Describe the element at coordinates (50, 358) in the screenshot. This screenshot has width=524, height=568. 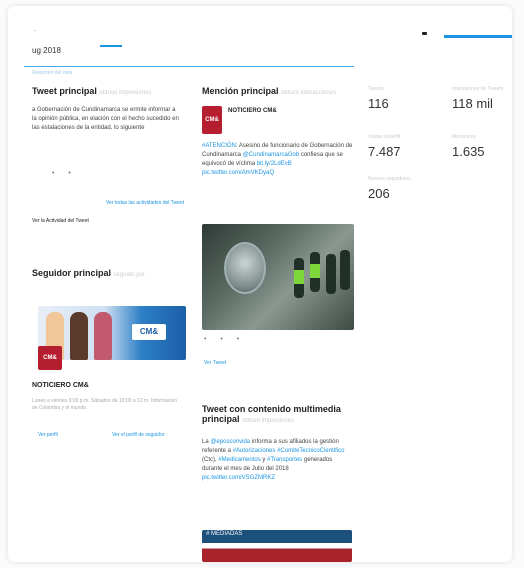
I see `top-follower-avatar: CM&` at that location.